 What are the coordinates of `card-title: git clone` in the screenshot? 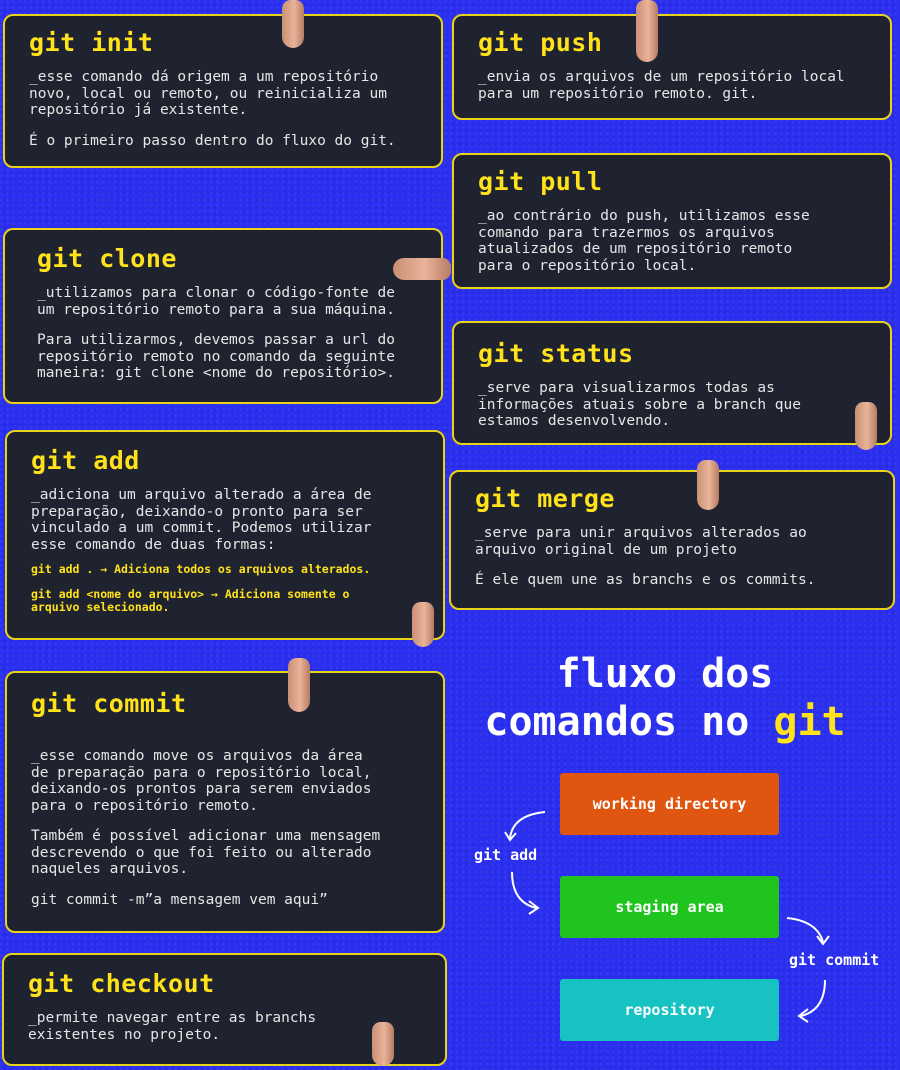 It's located at (107, 258).